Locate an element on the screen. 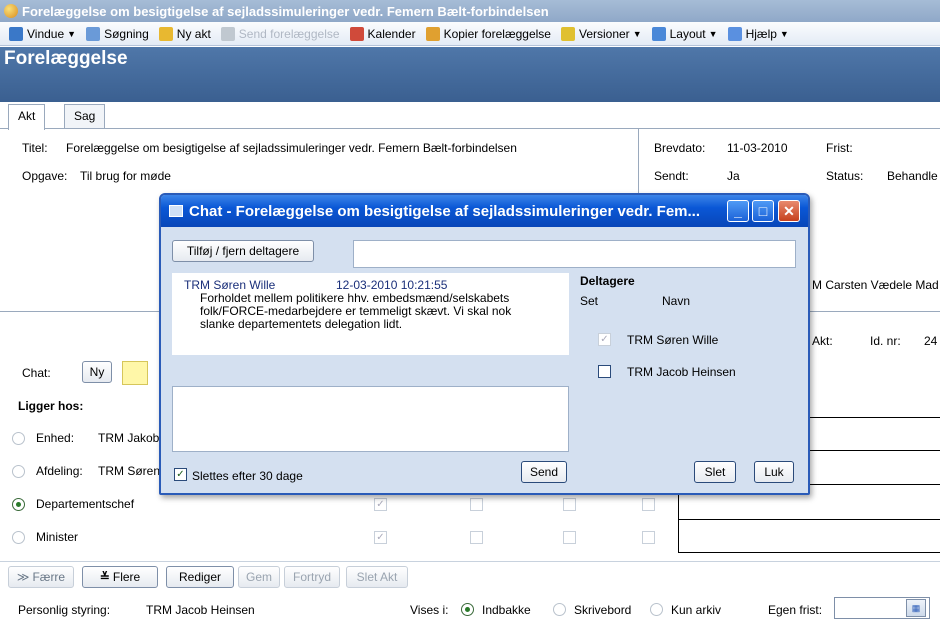 Image resolution: width=940 pixels, height=630 pixels. toolbar-label: Versioner is located at coordinates (604, 33).